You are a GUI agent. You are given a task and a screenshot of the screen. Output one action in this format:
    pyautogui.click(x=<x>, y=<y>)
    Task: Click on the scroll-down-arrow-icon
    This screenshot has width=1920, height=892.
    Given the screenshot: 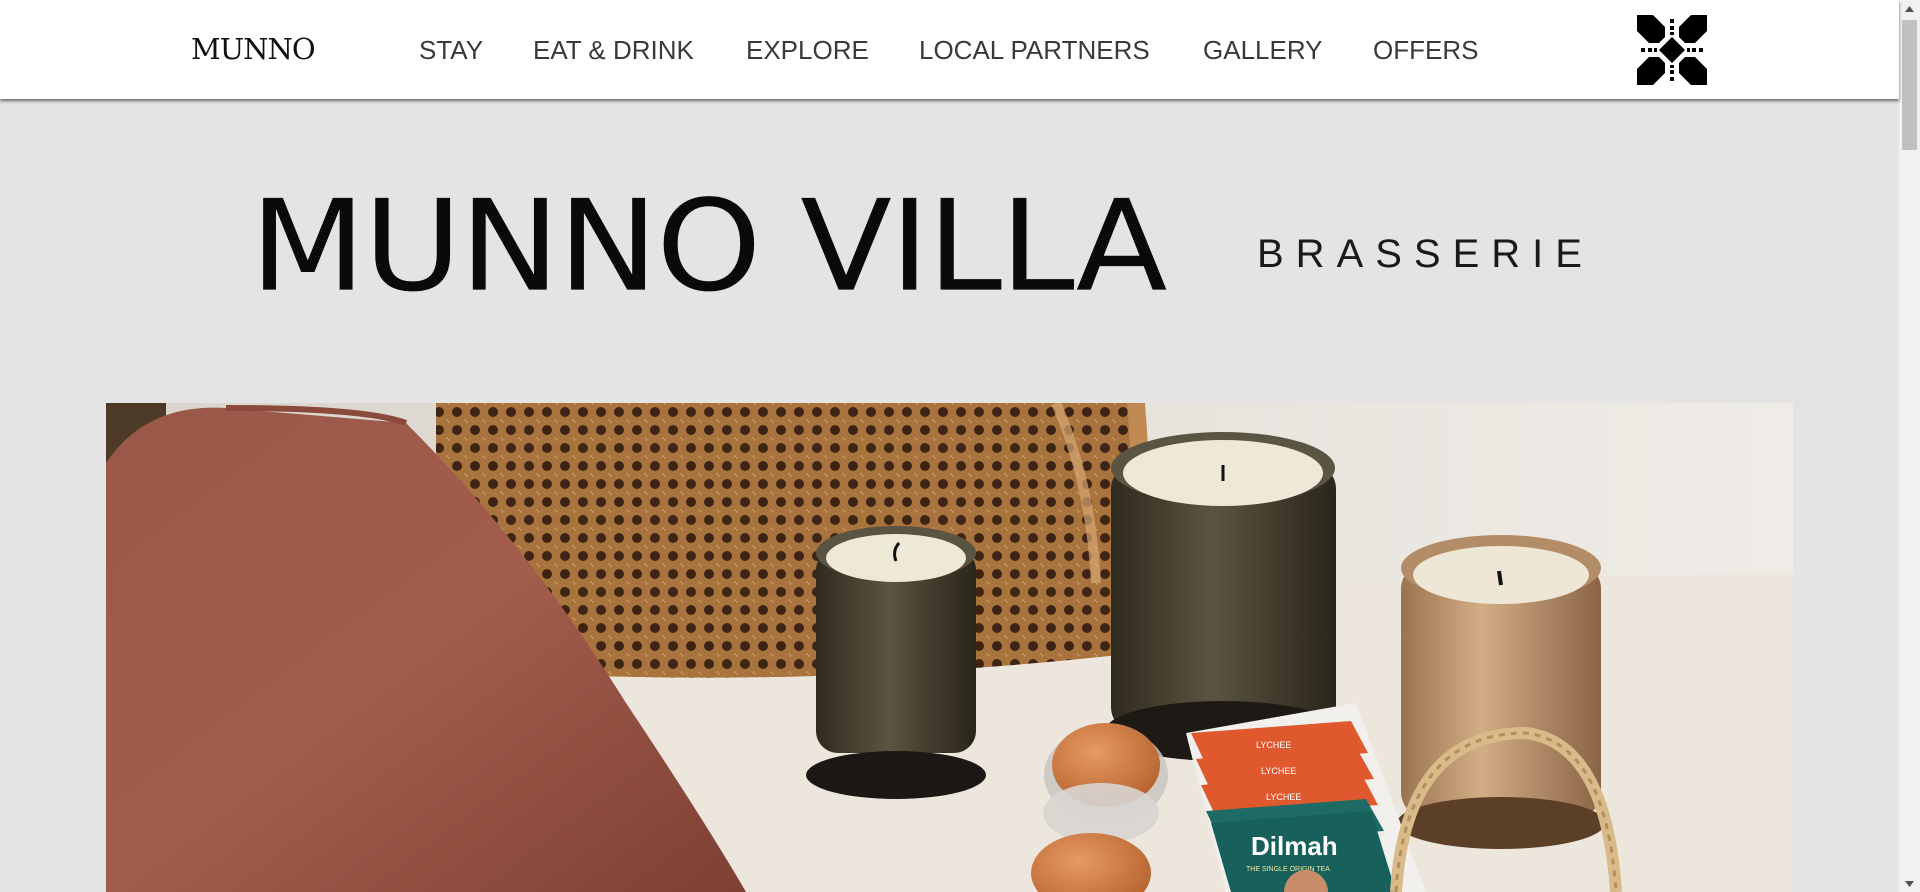 What is the action you would take?
    pyautogui.click(x=1909, y=883)
    